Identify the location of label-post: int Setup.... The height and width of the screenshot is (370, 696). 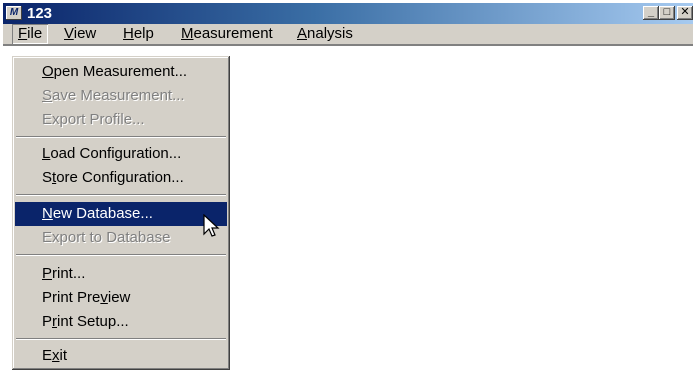
(93, 321).